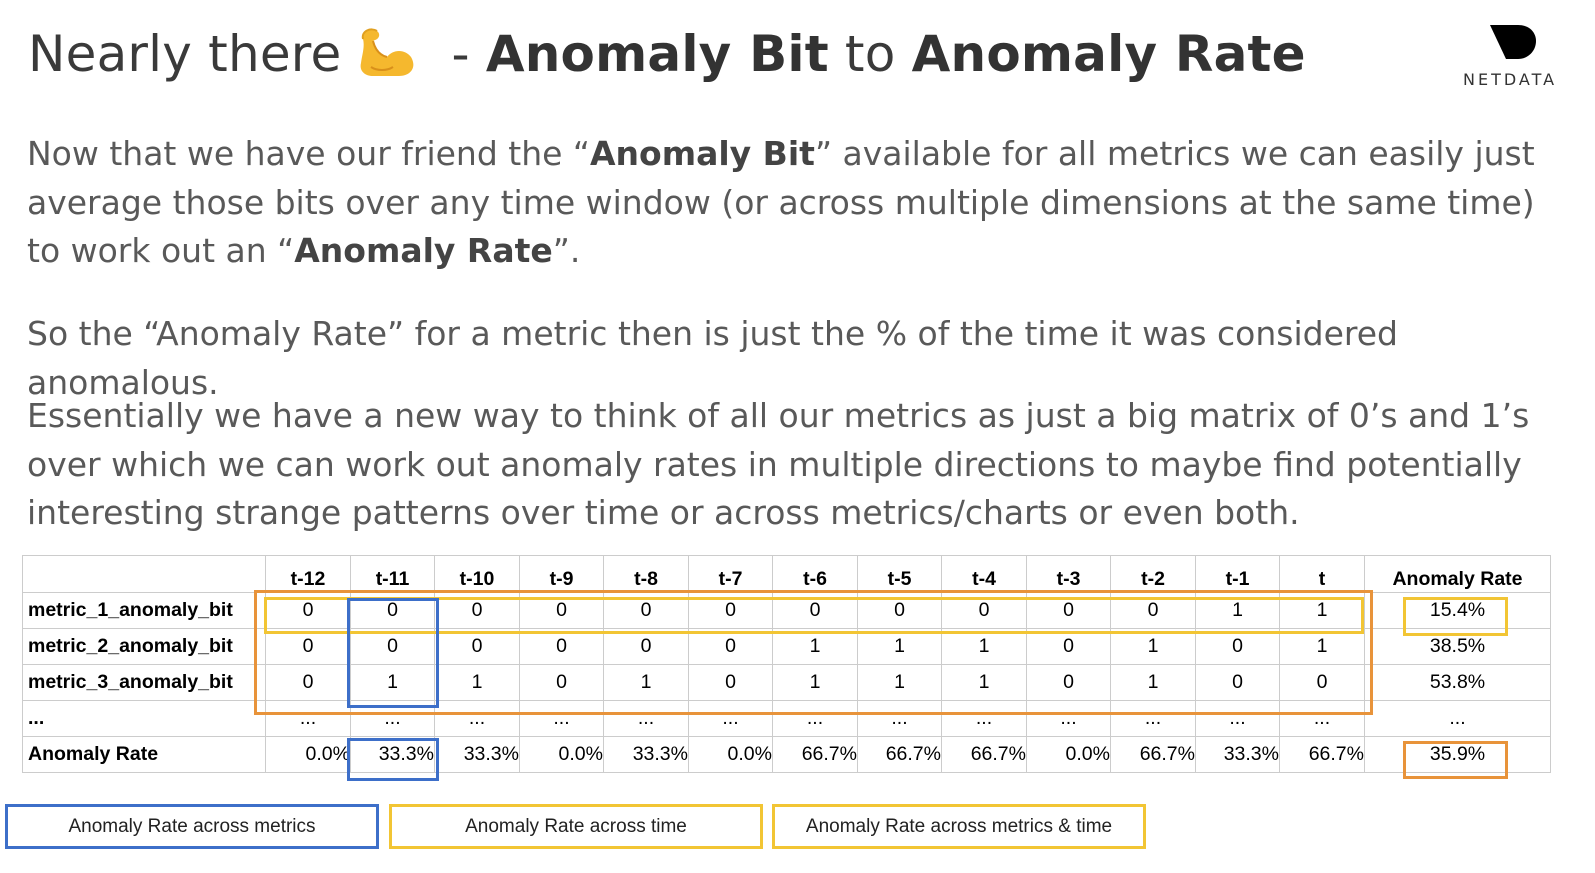 This screenshot has height=873, width=1595. Describe the element at coordinates (144, 646) in the screenshot. I see `row-label: metric_2_anomaly_bit` at that location.